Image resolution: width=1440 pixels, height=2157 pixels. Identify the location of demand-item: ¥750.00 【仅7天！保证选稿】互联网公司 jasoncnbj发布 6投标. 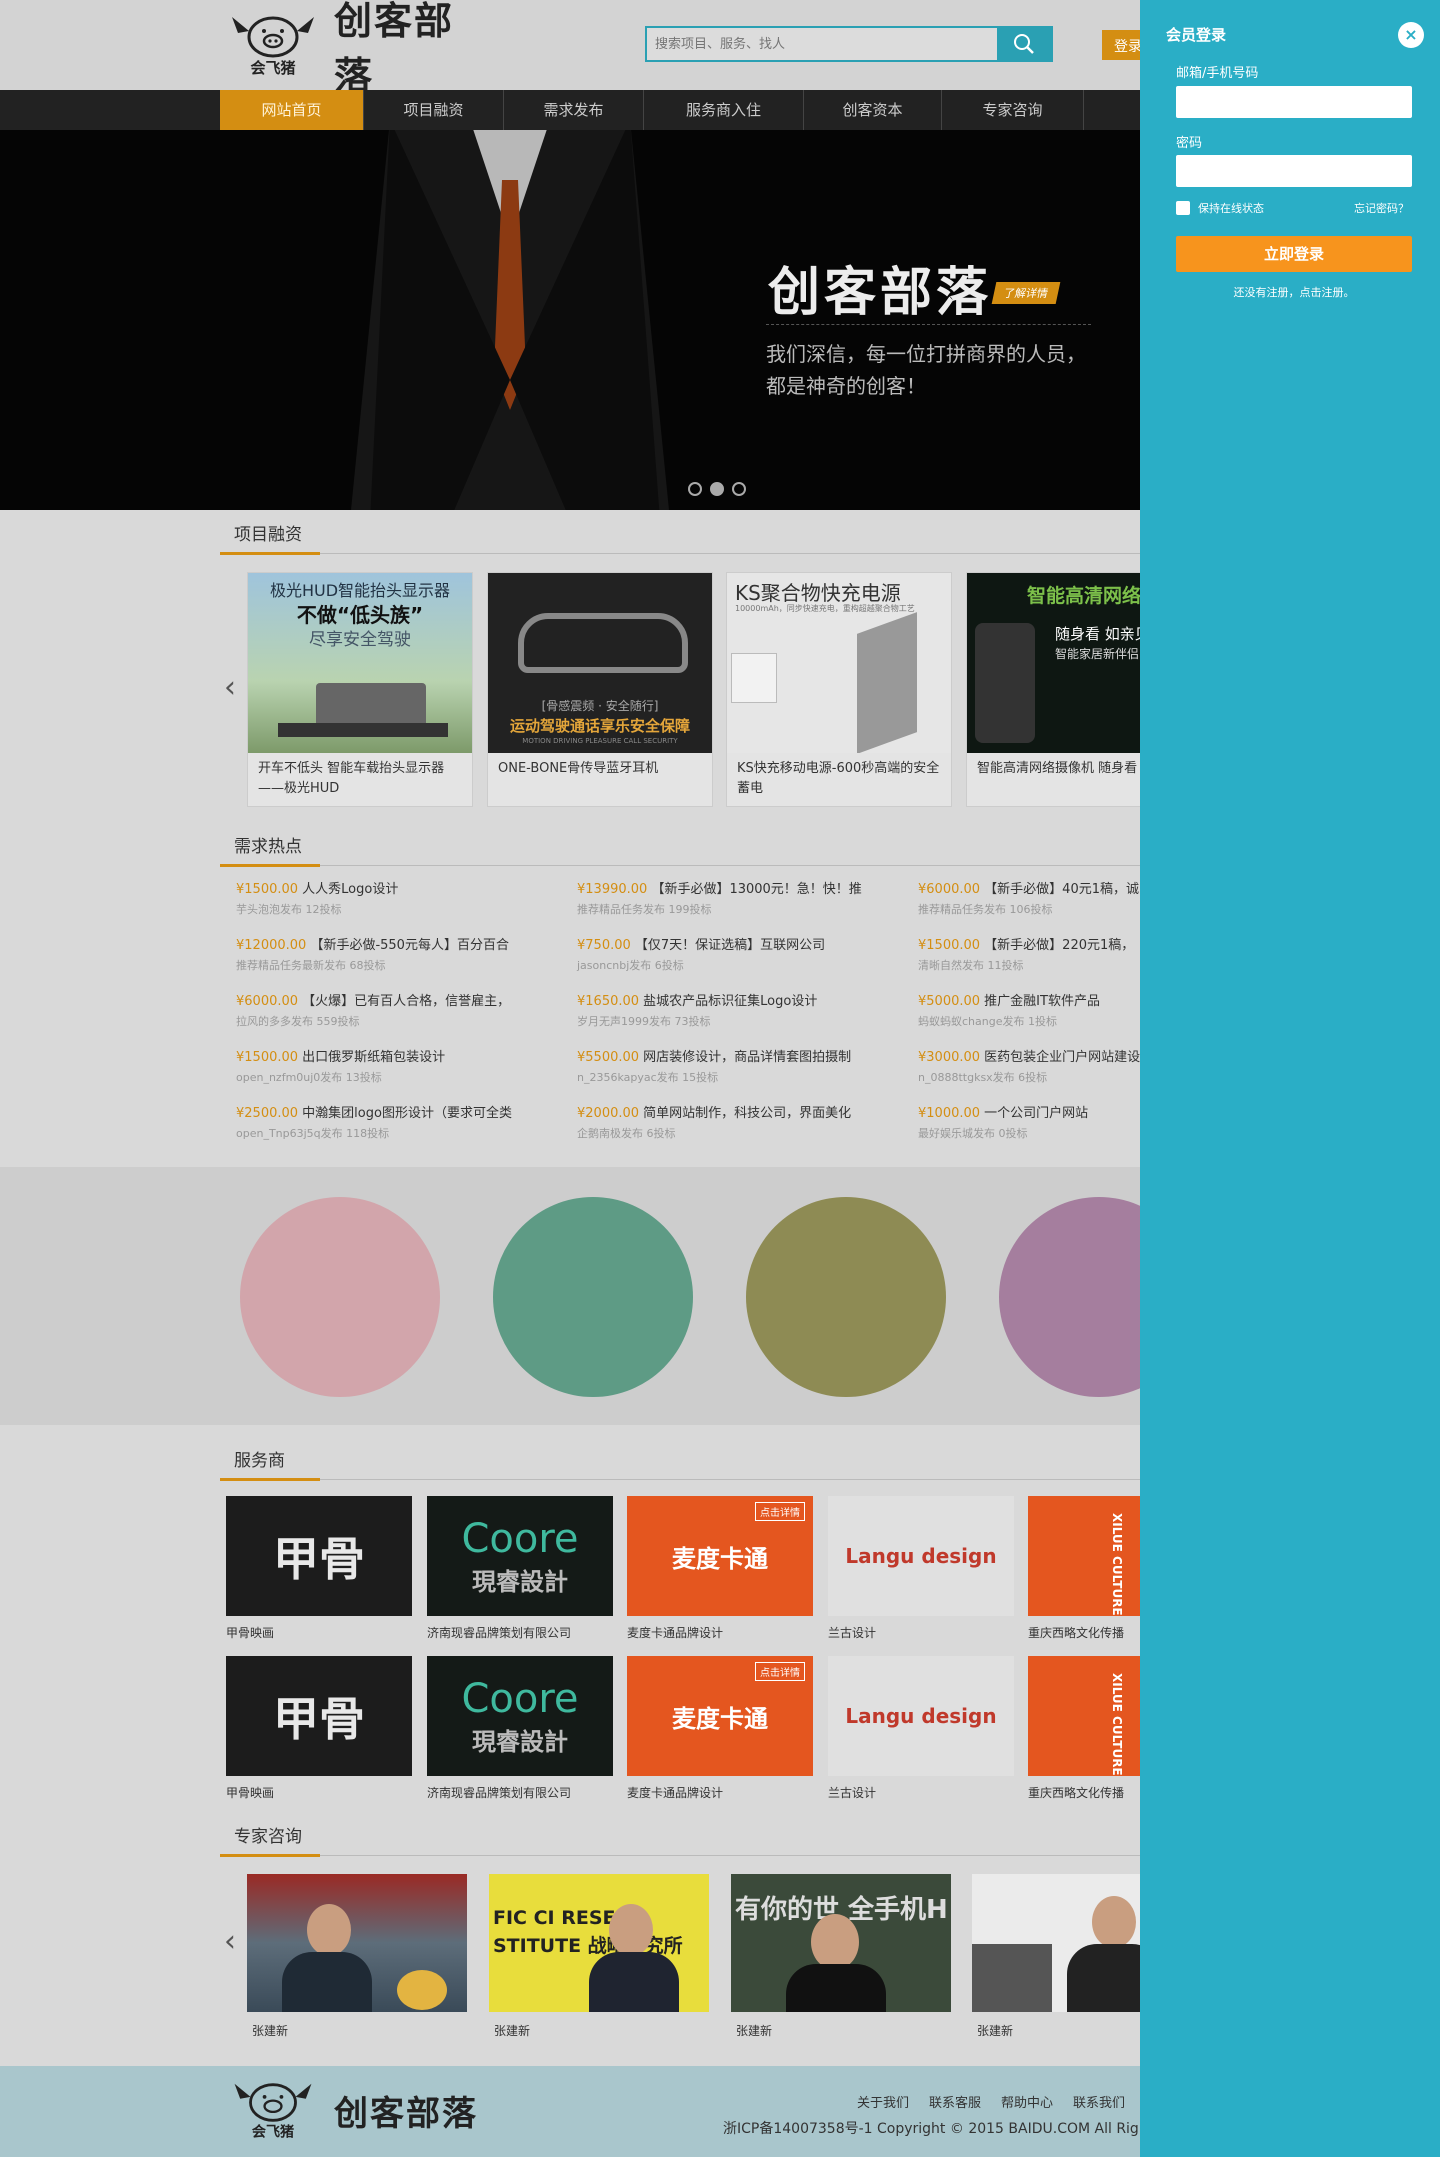
(742, 962).